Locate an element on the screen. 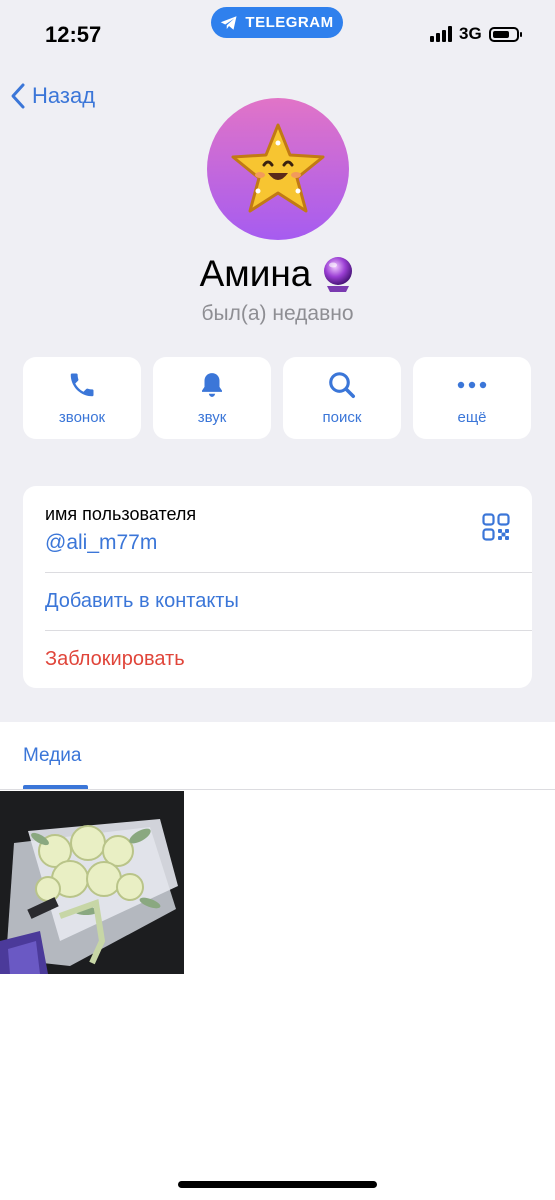 The width and height of the screenshot is (555, 1200). more-icon is located at coordinates (472, 385).